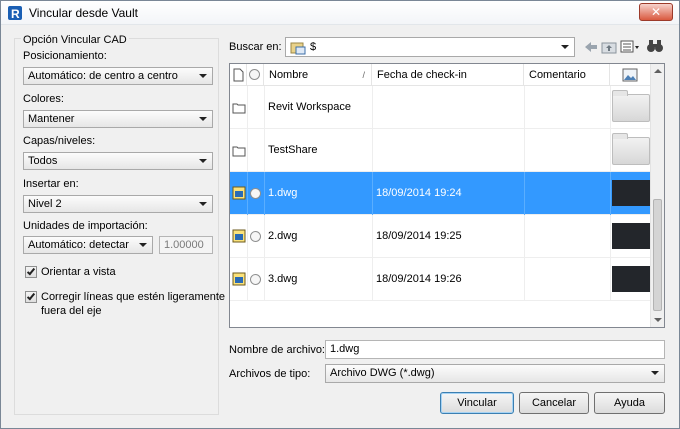 The image size is (680, 429). I want to click on close-button: ✕, so click(656, 12).